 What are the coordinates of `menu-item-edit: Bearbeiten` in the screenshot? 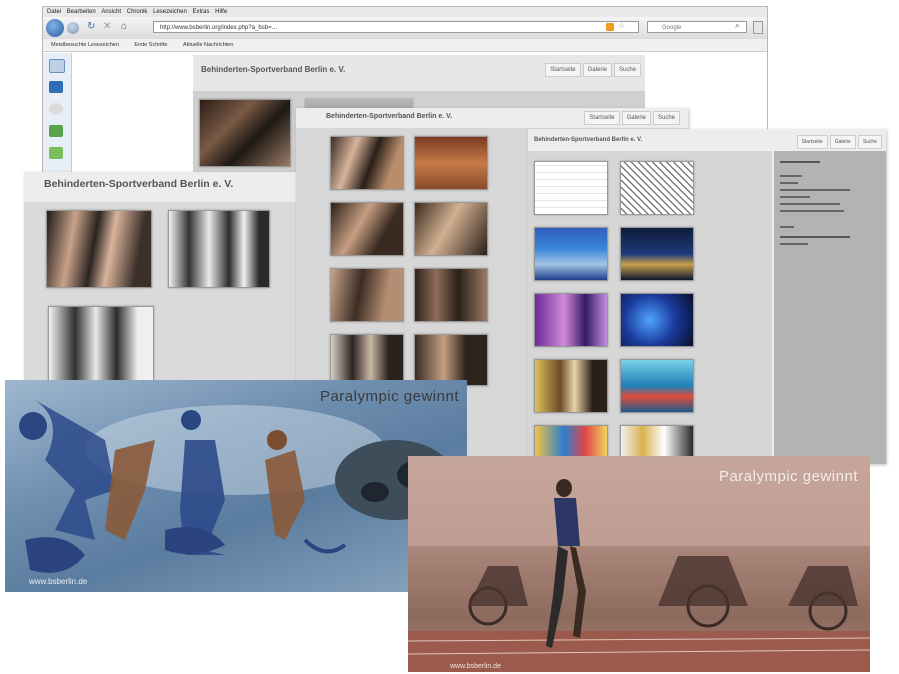 It's located at (81, 12).